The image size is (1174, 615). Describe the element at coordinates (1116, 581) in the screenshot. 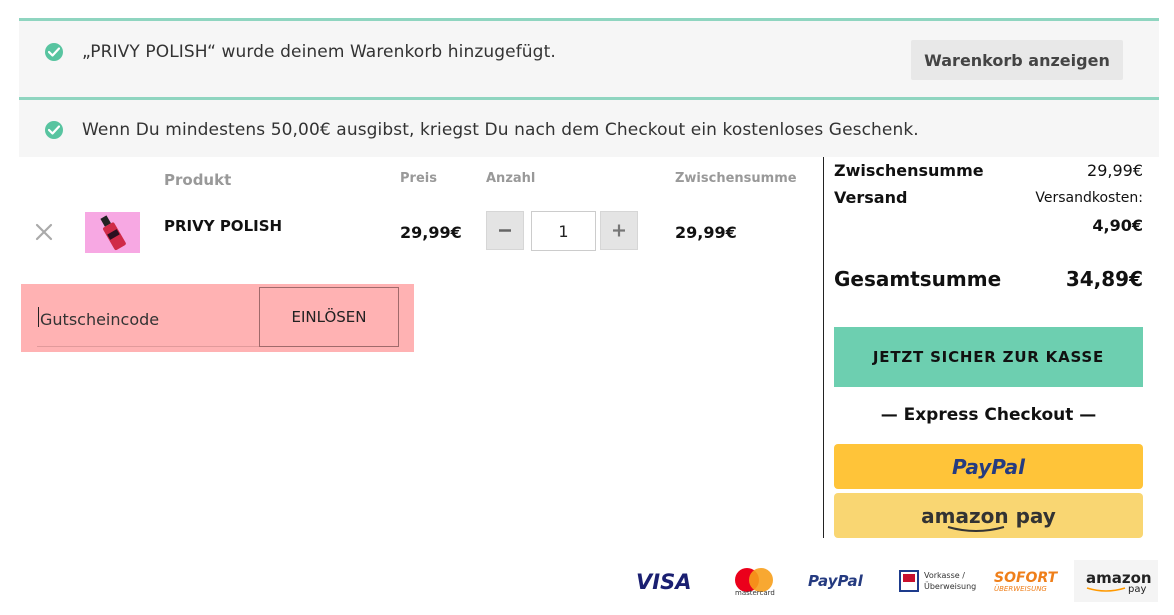

I see `amazon-pay-logo-small: amazon pay` at that location.